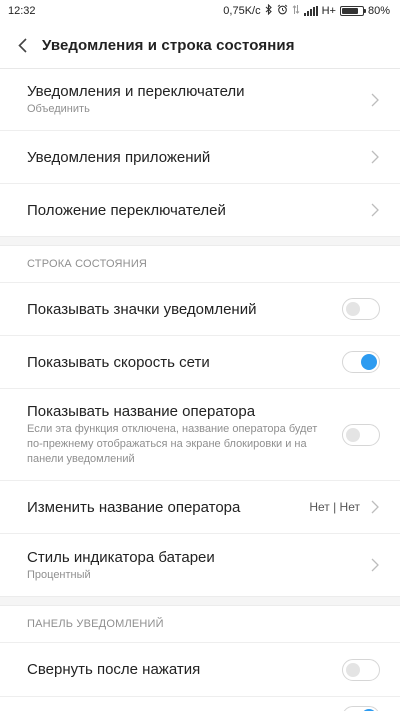 This screenshot has height=711, width=400. I want to click on row-title: Изменить название оператора, so click(134, 507).